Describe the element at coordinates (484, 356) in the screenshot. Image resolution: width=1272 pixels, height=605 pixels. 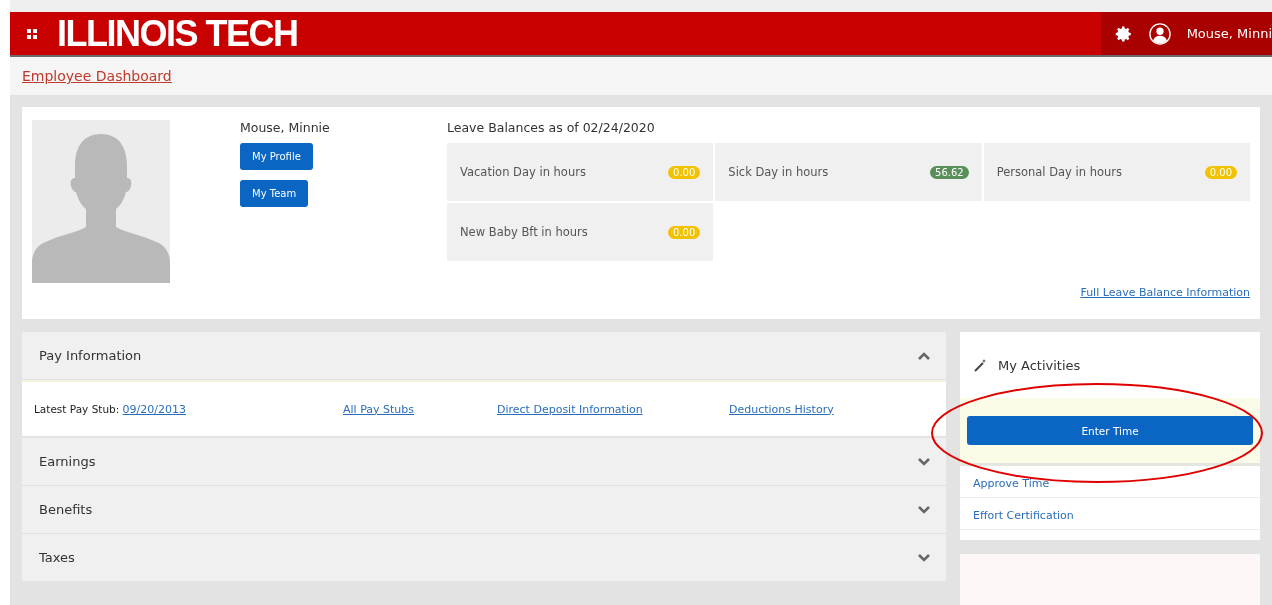
I see `accordion-header: Pay Information` at that location.